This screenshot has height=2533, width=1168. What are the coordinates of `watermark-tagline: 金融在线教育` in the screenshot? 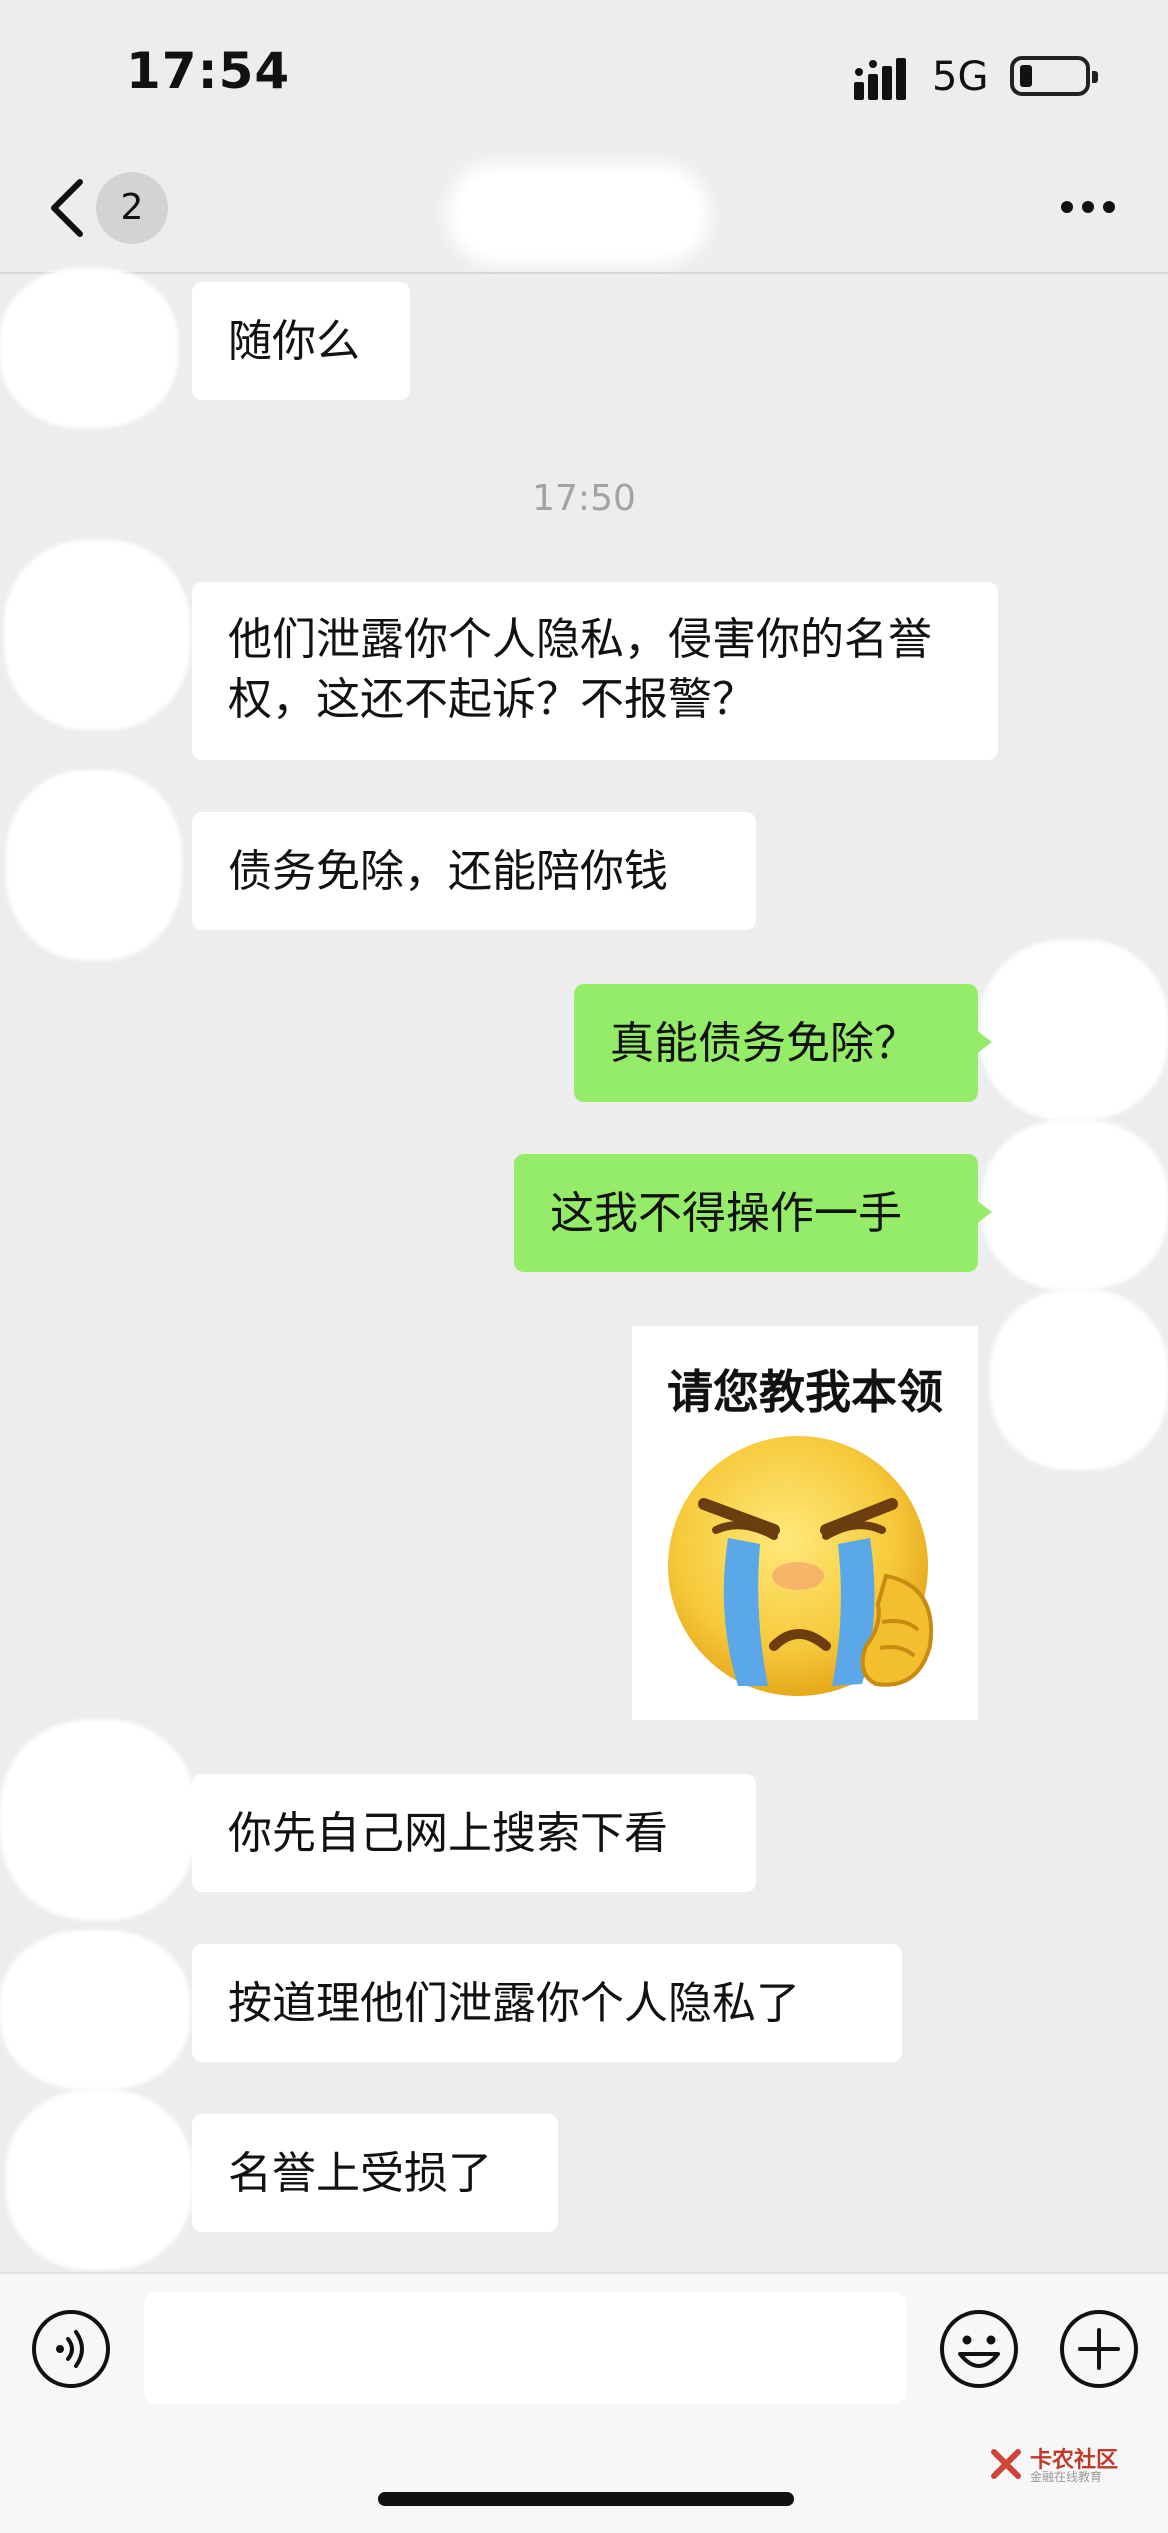 It's located at (1066, 2477).